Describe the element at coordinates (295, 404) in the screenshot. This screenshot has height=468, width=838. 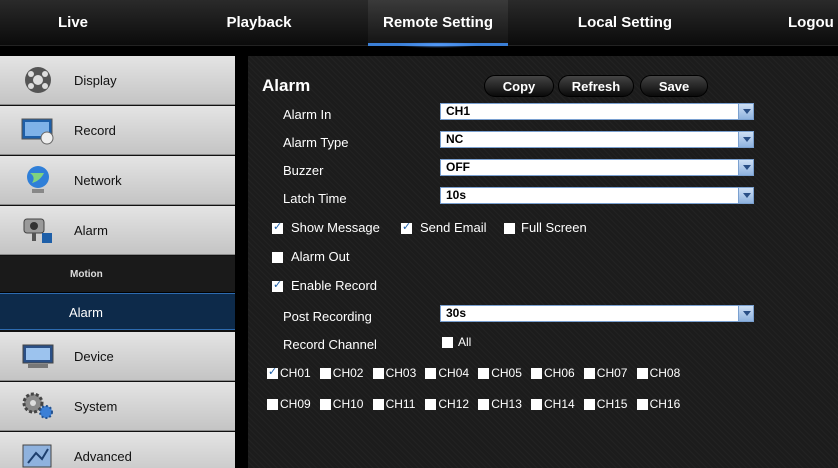
I see `channel-label: CH09` at that location.